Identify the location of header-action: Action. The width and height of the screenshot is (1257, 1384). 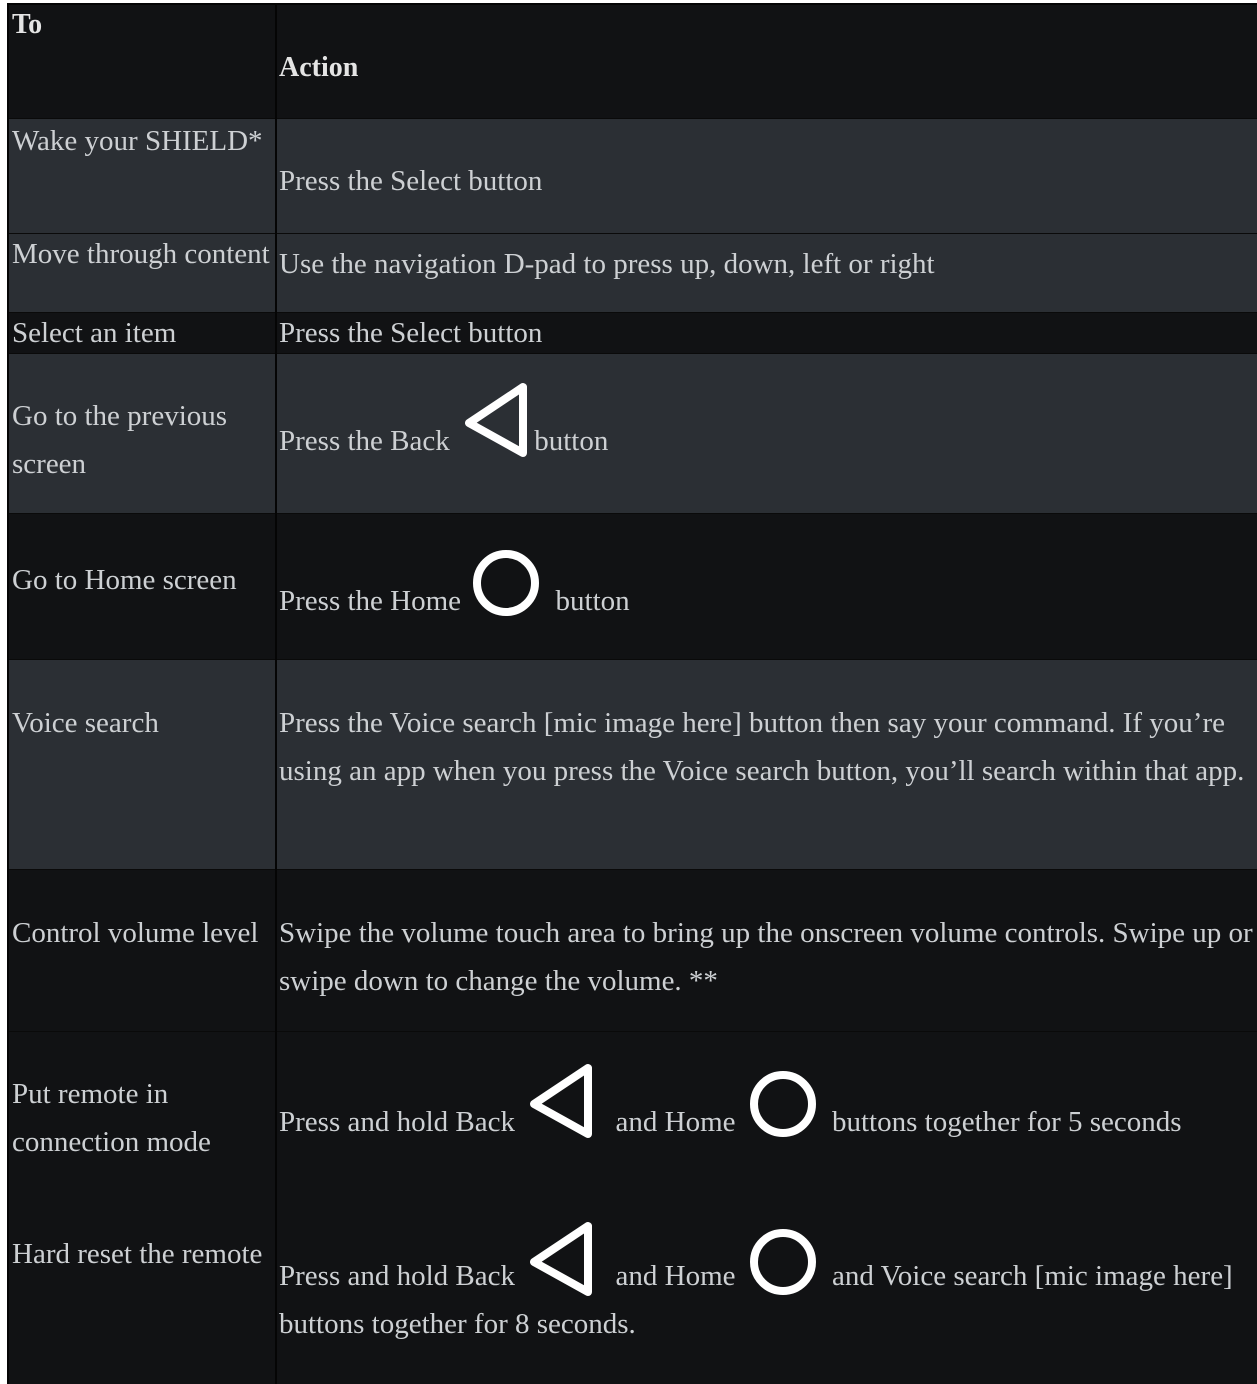
(319, 67).